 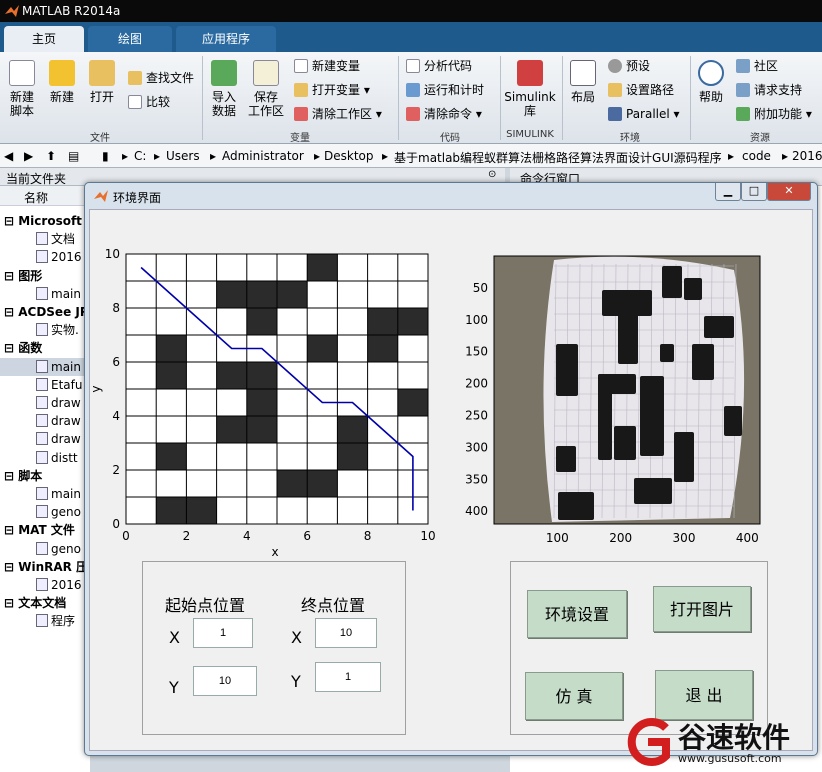 I want to click on folder-group-header: ⊟ 图形, so click(x=45, y=276).